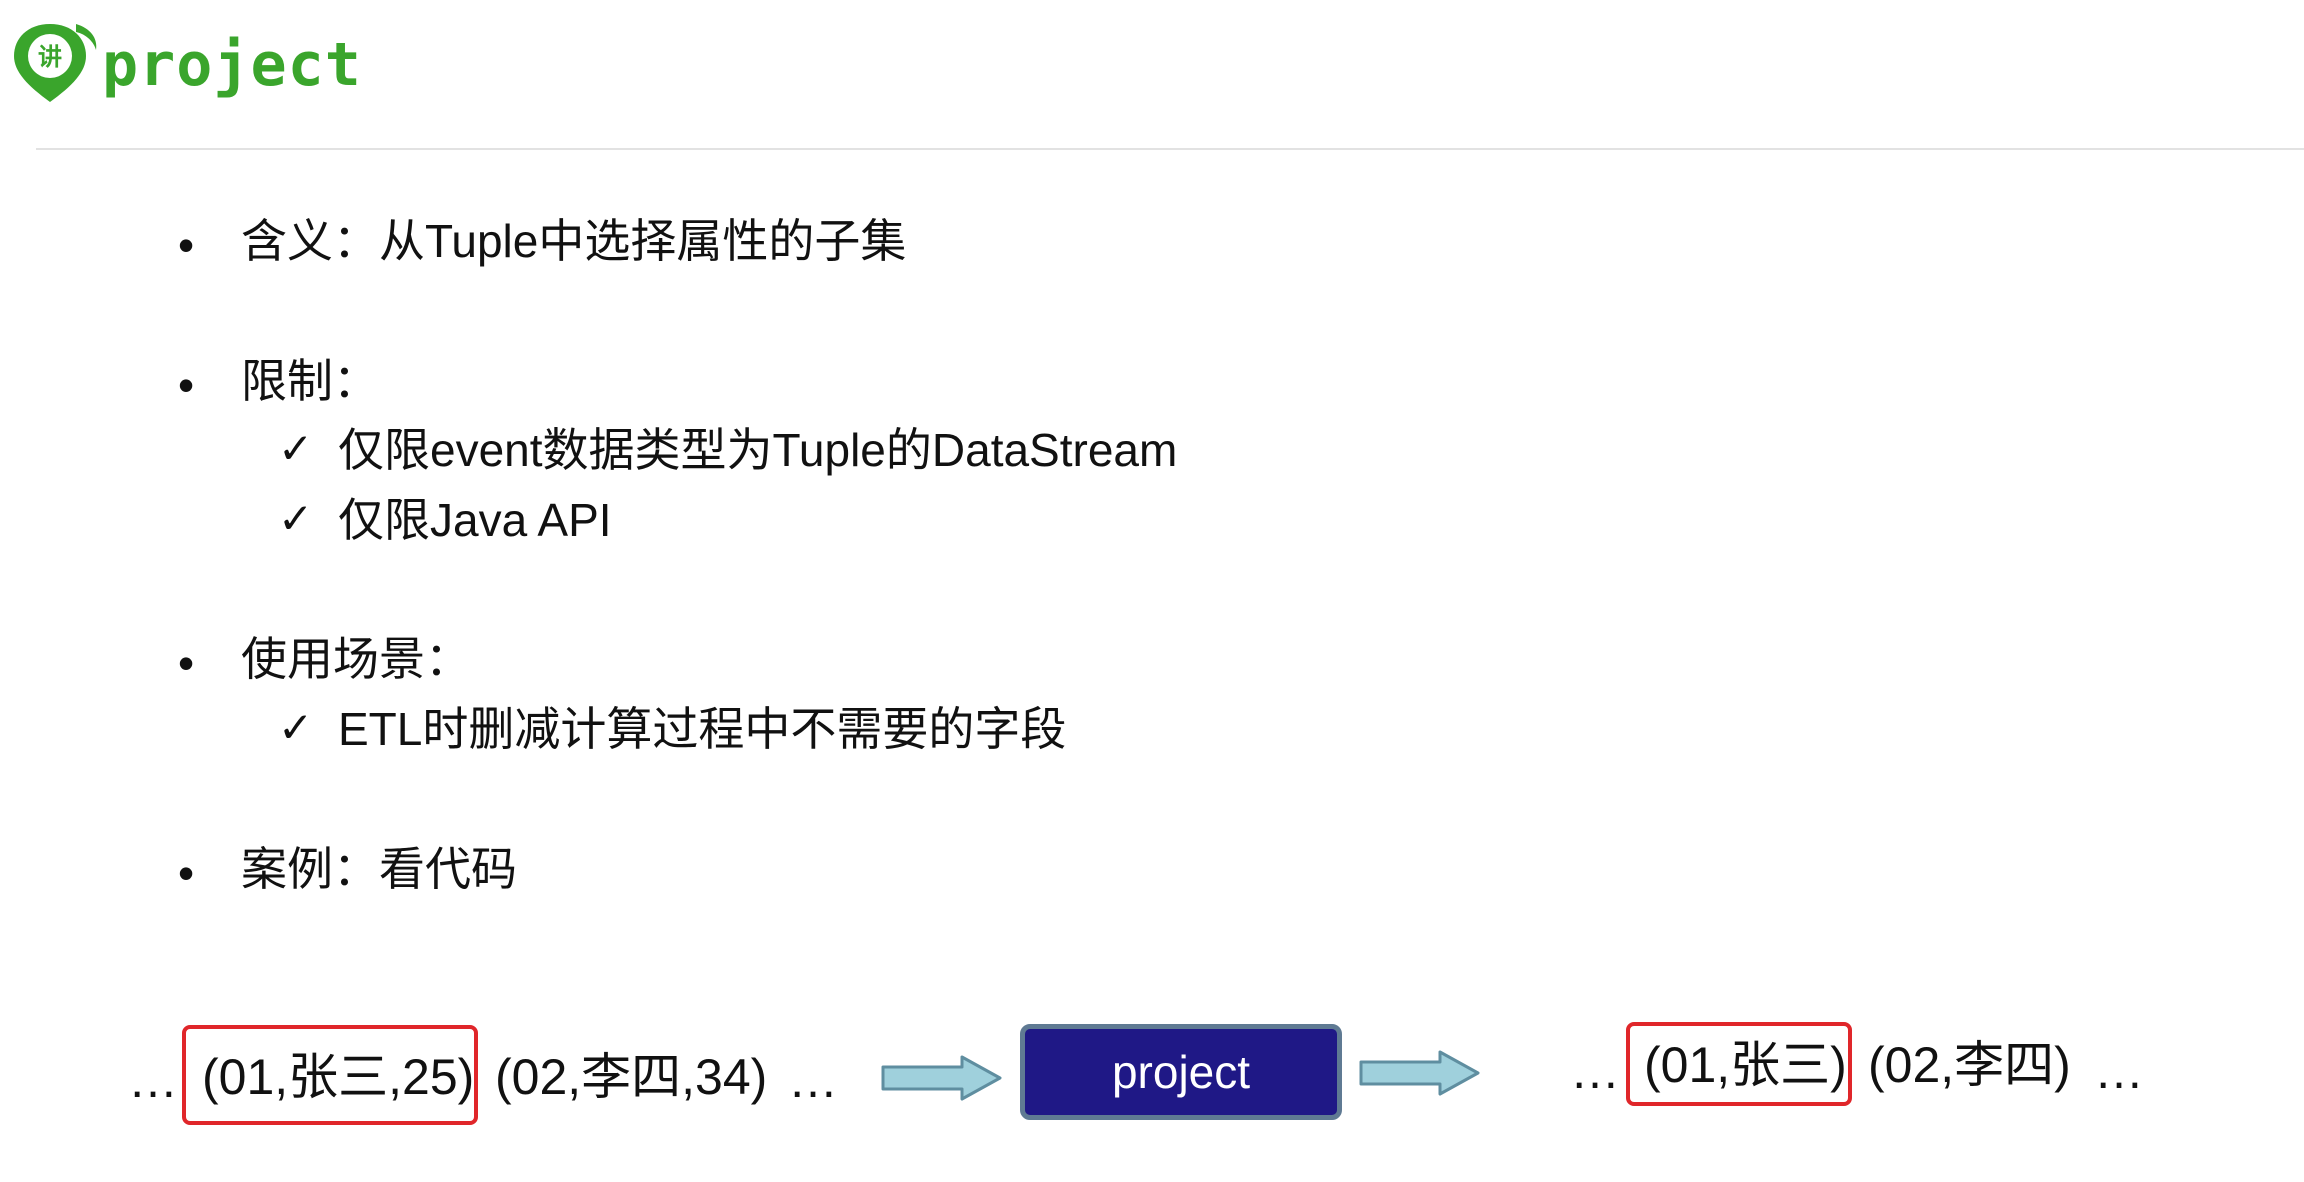 The image size is (2304, 1182). I want to click on header-divider, so click(1170, 149).